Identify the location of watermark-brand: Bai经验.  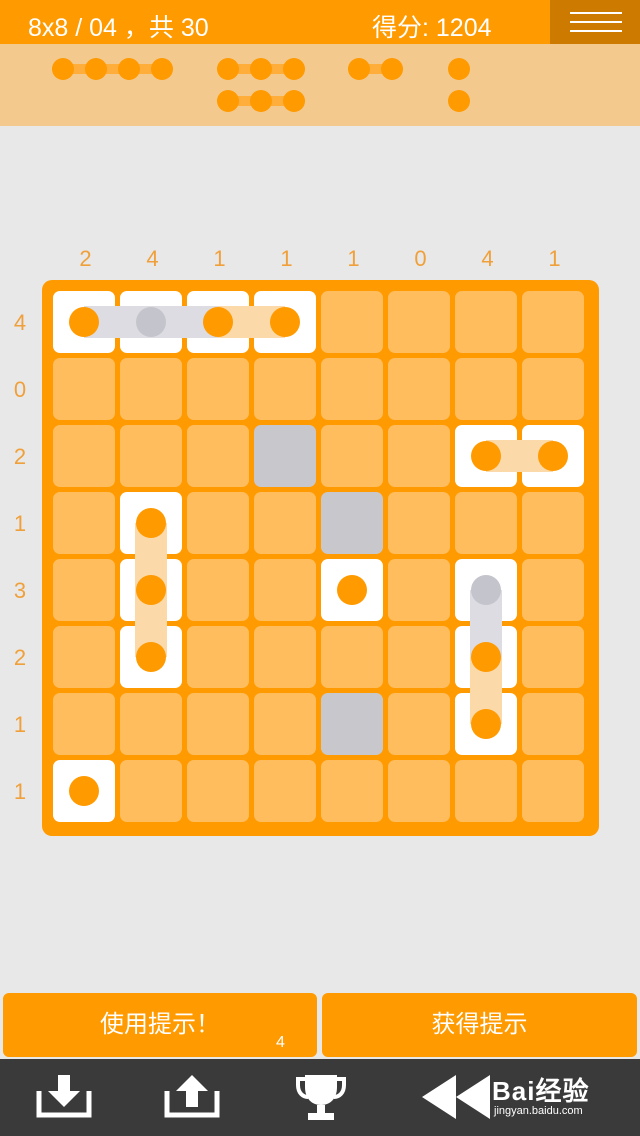
(541, 1091).